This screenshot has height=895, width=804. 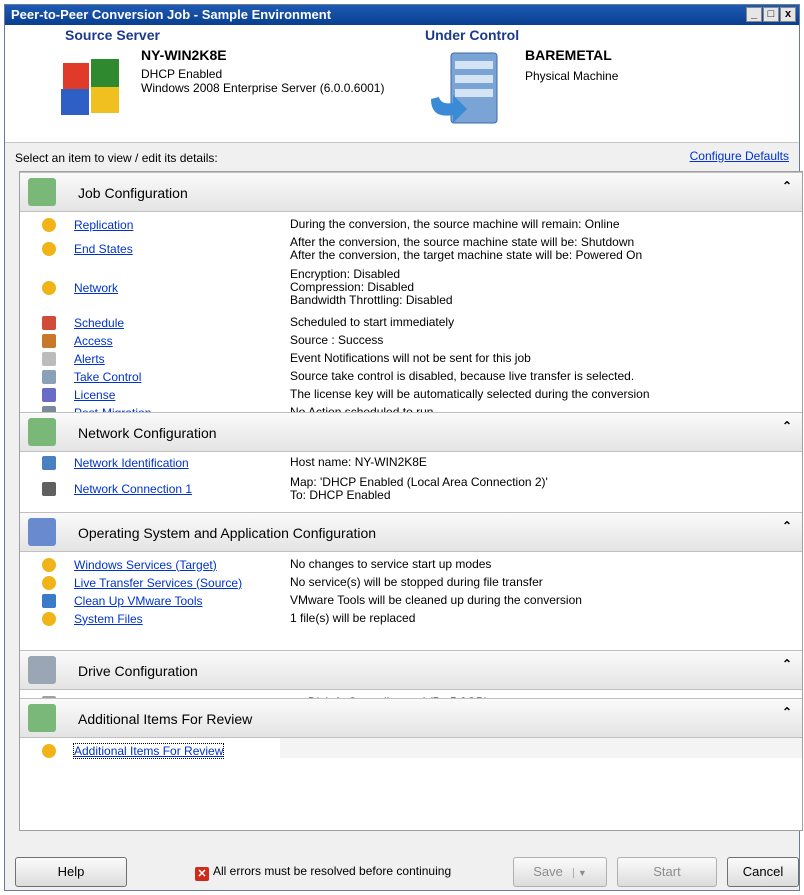 What do you see at coordinates (138, 601) in the screenshot?
I see `config-item-link: Clean Up VMware Tools` at bounding box center [138, 601].